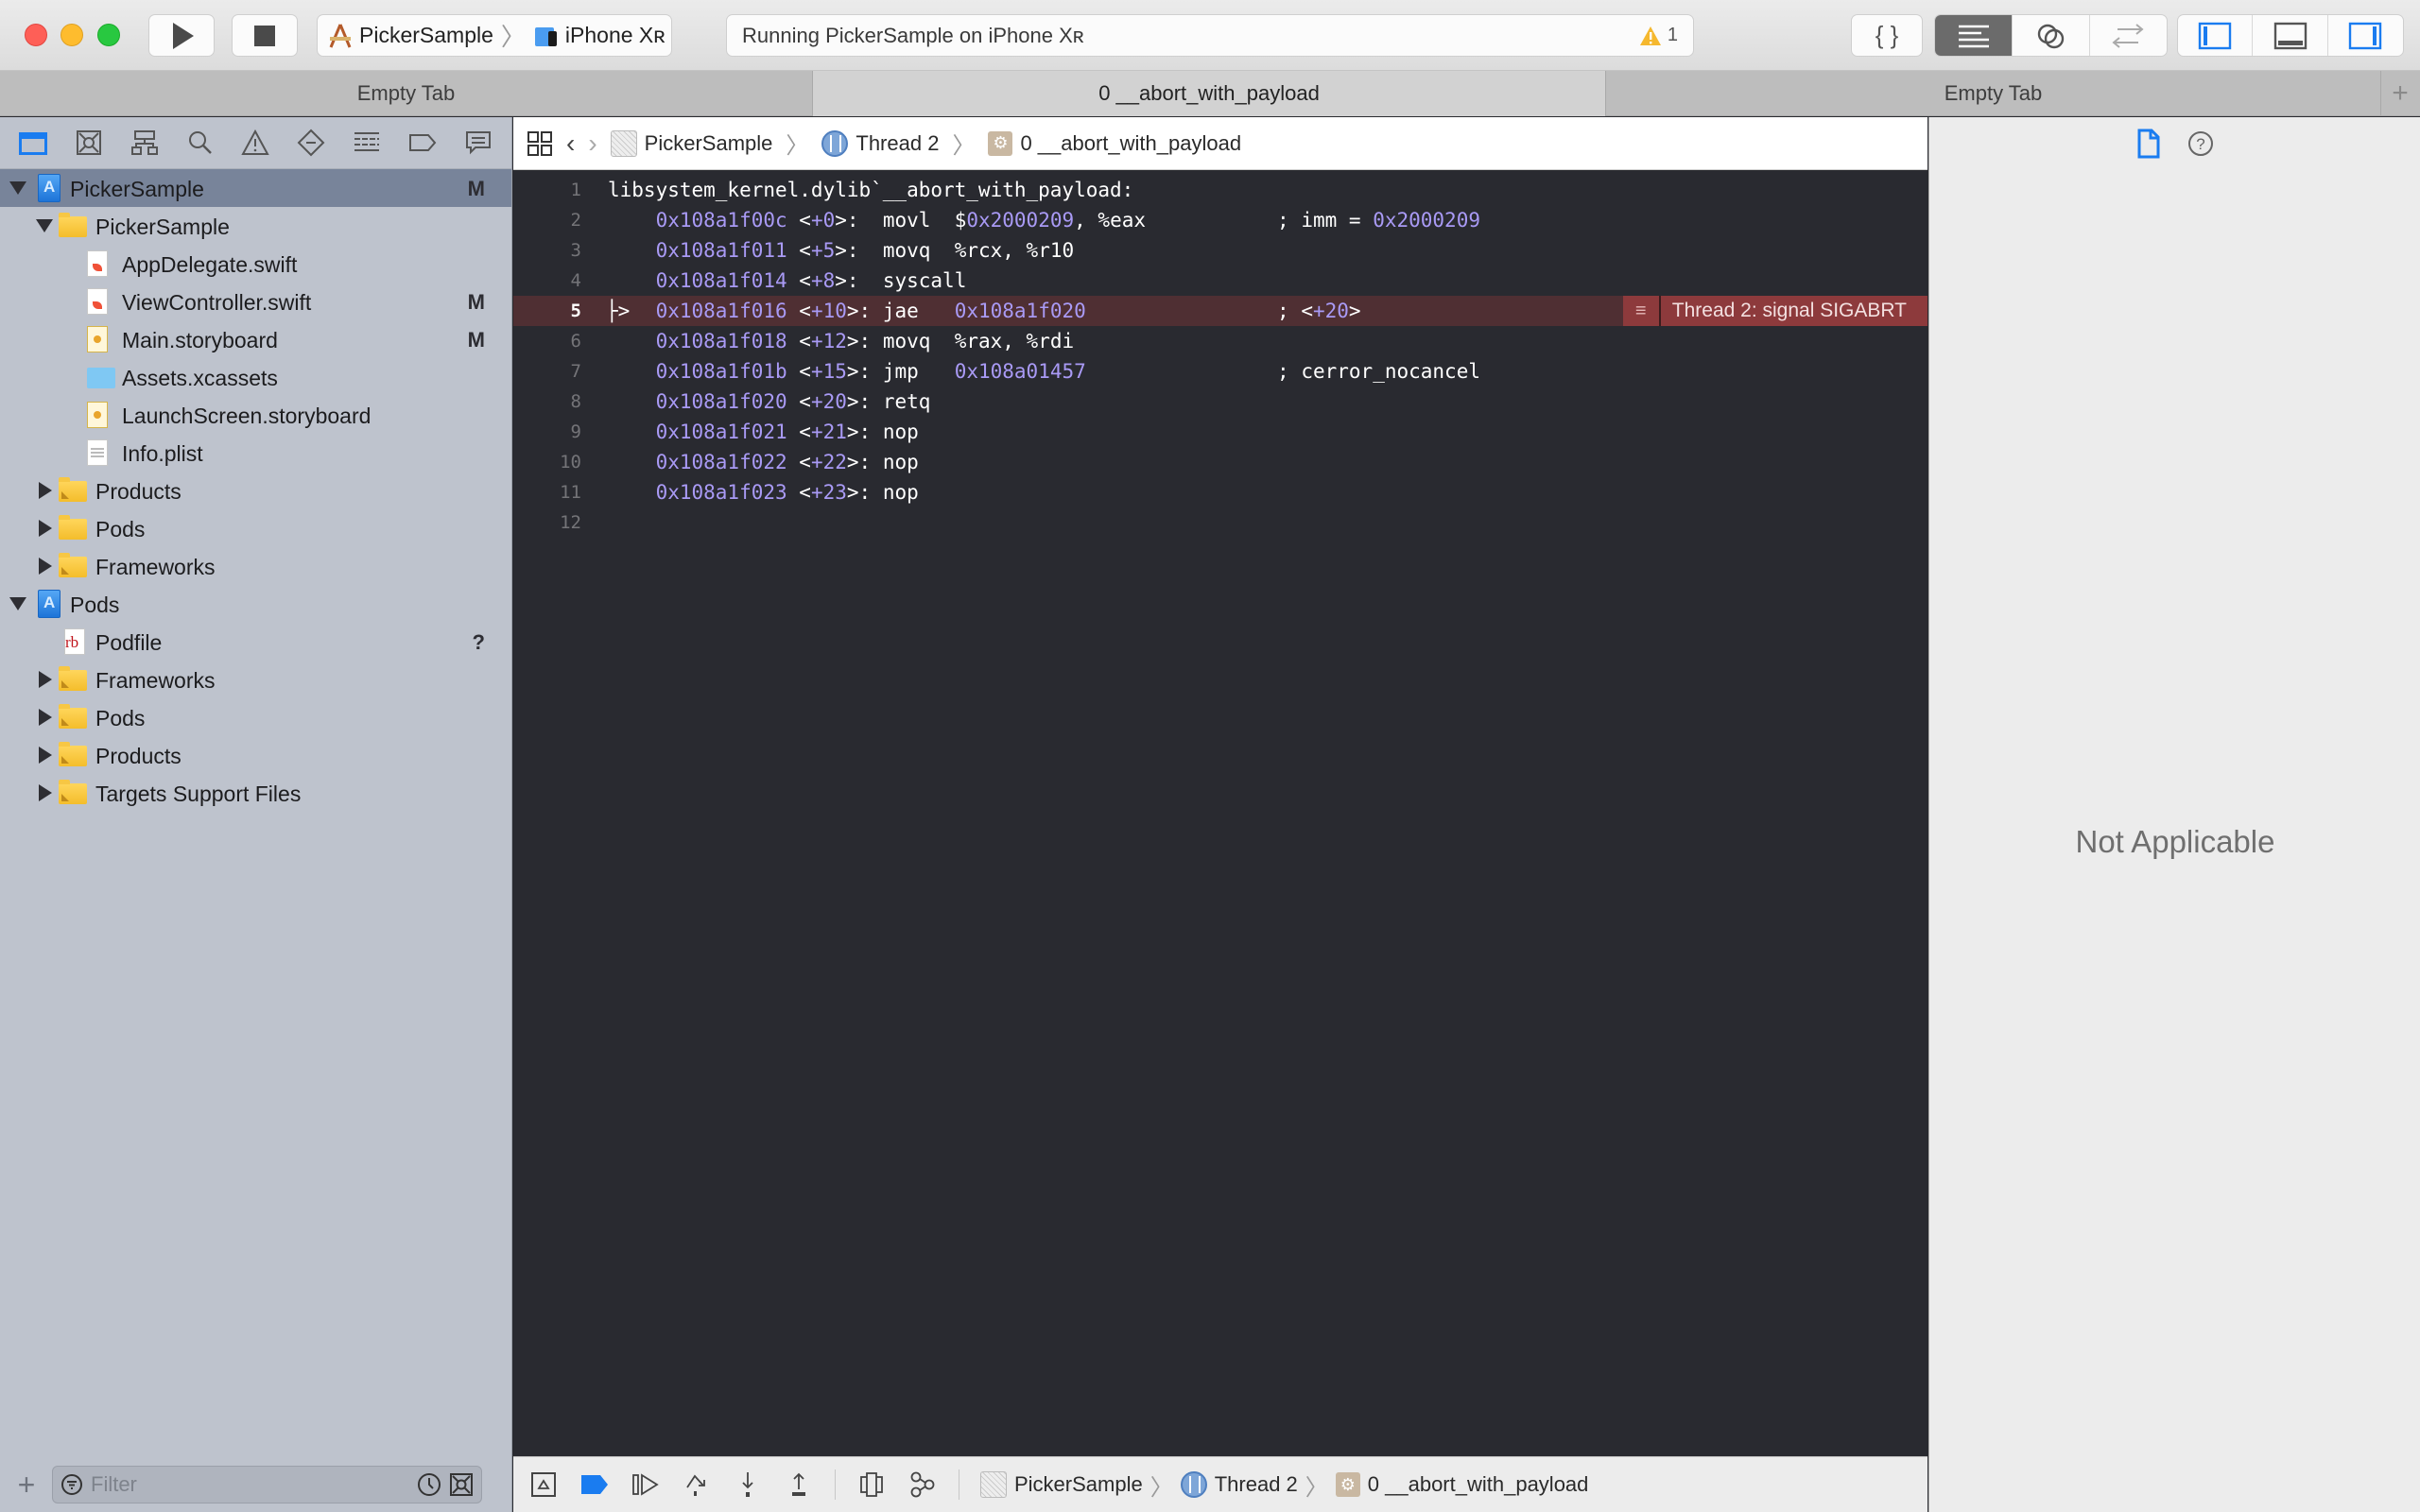 Image resolution: width=2420 pixels, height=1512 pixels. I want to click on tree-item: PickerSample, so click(256, 226).